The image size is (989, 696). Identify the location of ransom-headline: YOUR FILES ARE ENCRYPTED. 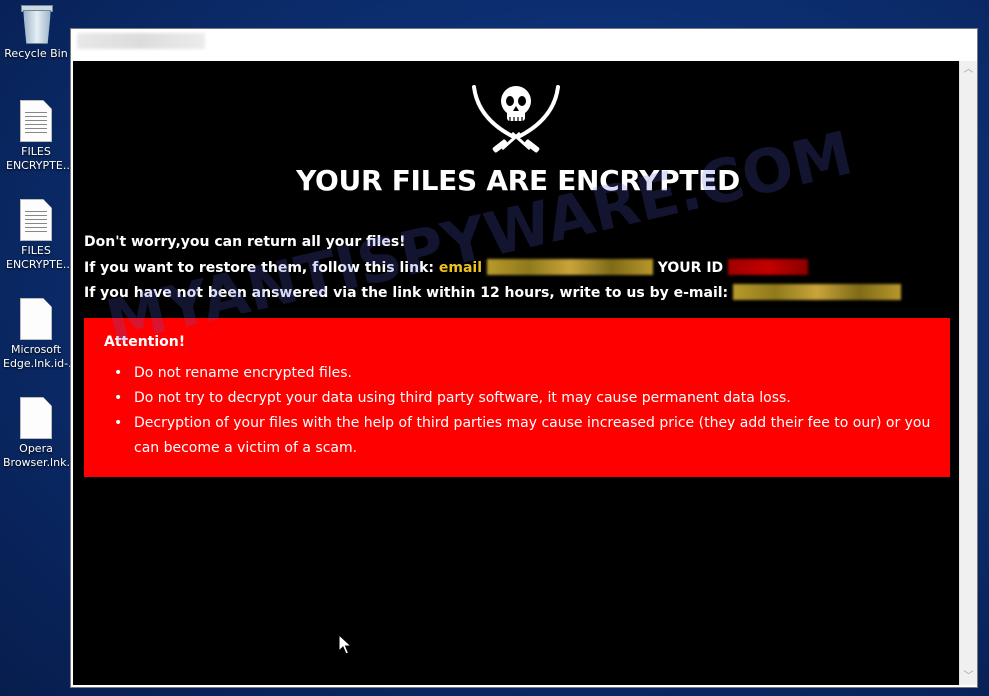
(518, 180).